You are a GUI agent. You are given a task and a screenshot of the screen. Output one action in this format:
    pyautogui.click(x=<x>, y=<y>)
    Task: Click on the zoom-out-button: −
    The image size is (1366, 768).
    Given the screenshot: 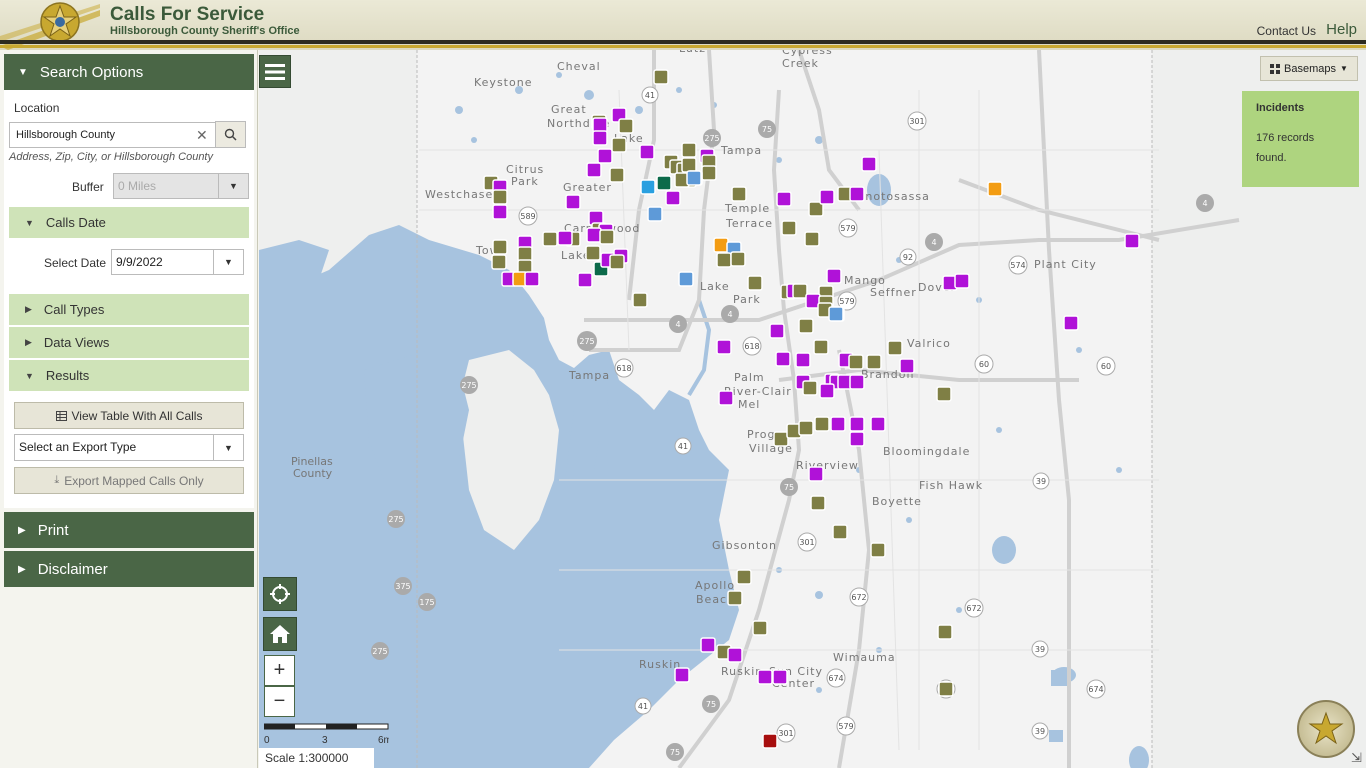 What is the action you would take?
    pyautogui.click(x=279, y=701)
    